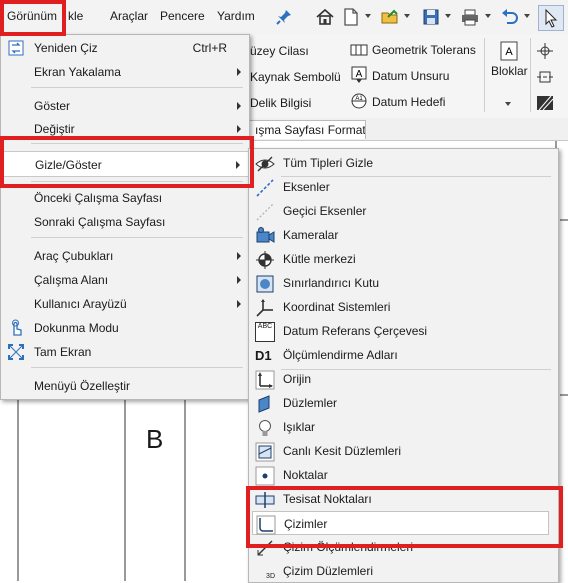 This screenshot has width=568, height=583. What do you see at coordinates (125, 129) in the screenshot?
I see `menu-item-modify: Değiştir` at bounding box center [125, 129].